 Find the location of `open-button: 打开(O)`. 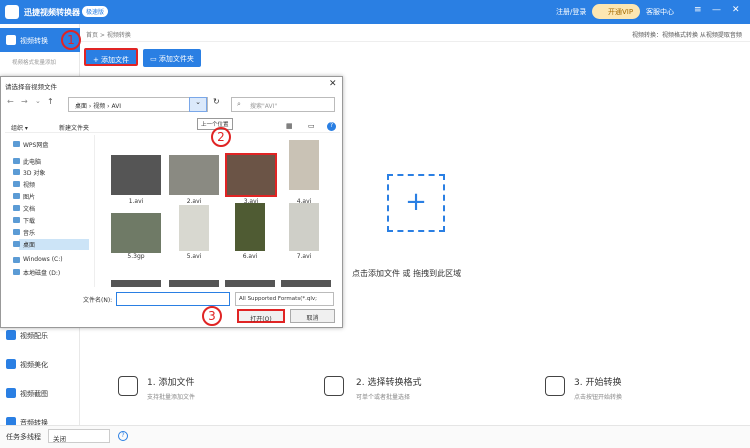

open-button: 打开(O) is located at coordinates (261, 316).